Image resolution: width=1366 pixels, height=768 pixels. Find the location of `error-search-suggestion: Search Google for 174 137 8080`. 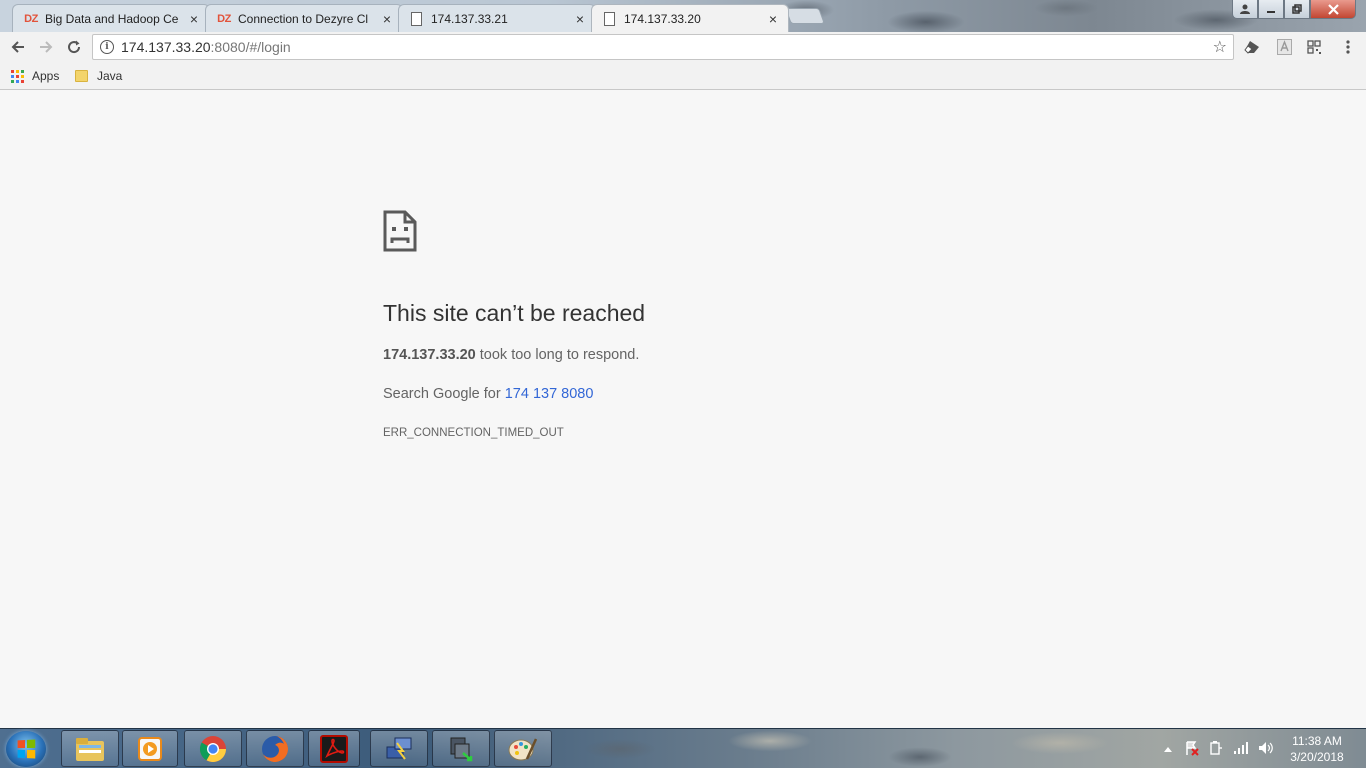

error-search-suggestion: Search Google for 174 137 8080 is located at coordinates (488, 394).